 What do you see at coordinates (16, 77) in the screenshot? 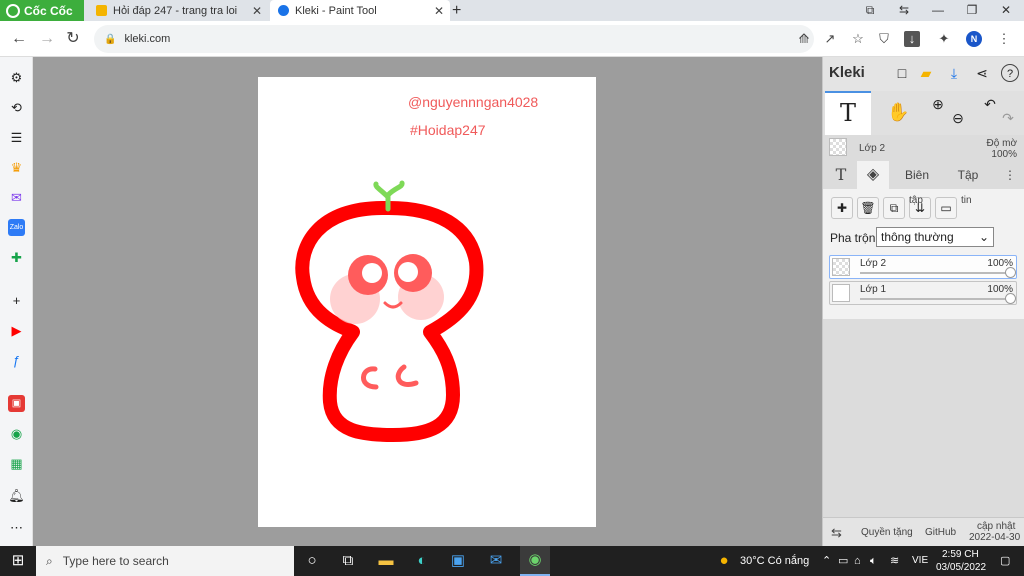
I see `settings-icon: ⚙` at bounding box center [16, 77].